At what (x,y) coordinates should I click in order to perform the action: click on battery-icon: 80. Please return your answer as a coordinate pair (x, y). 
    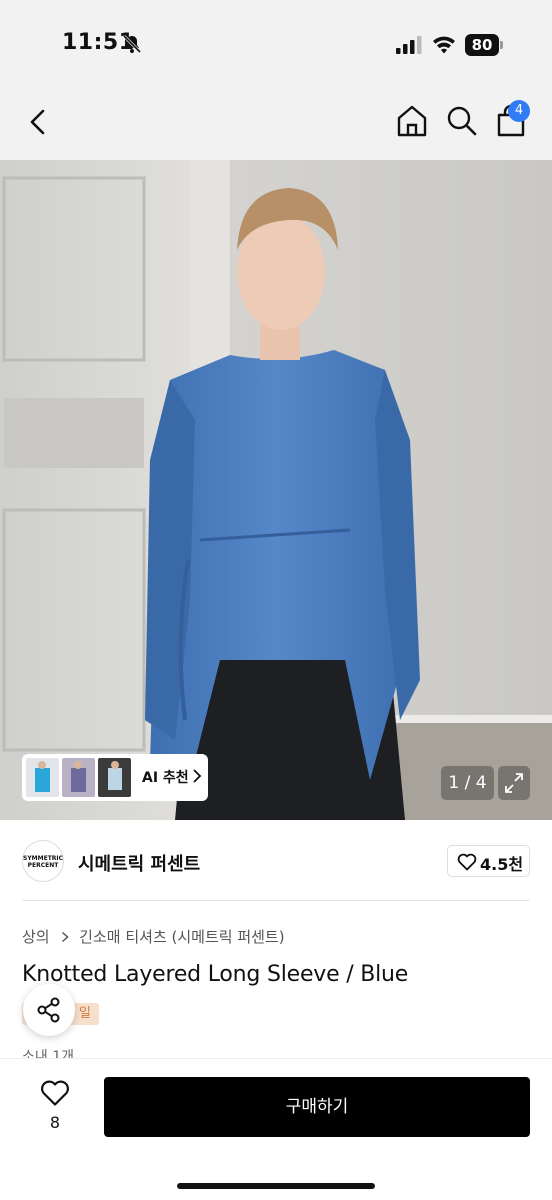
    Looking at the image, I should click on (484, 45).